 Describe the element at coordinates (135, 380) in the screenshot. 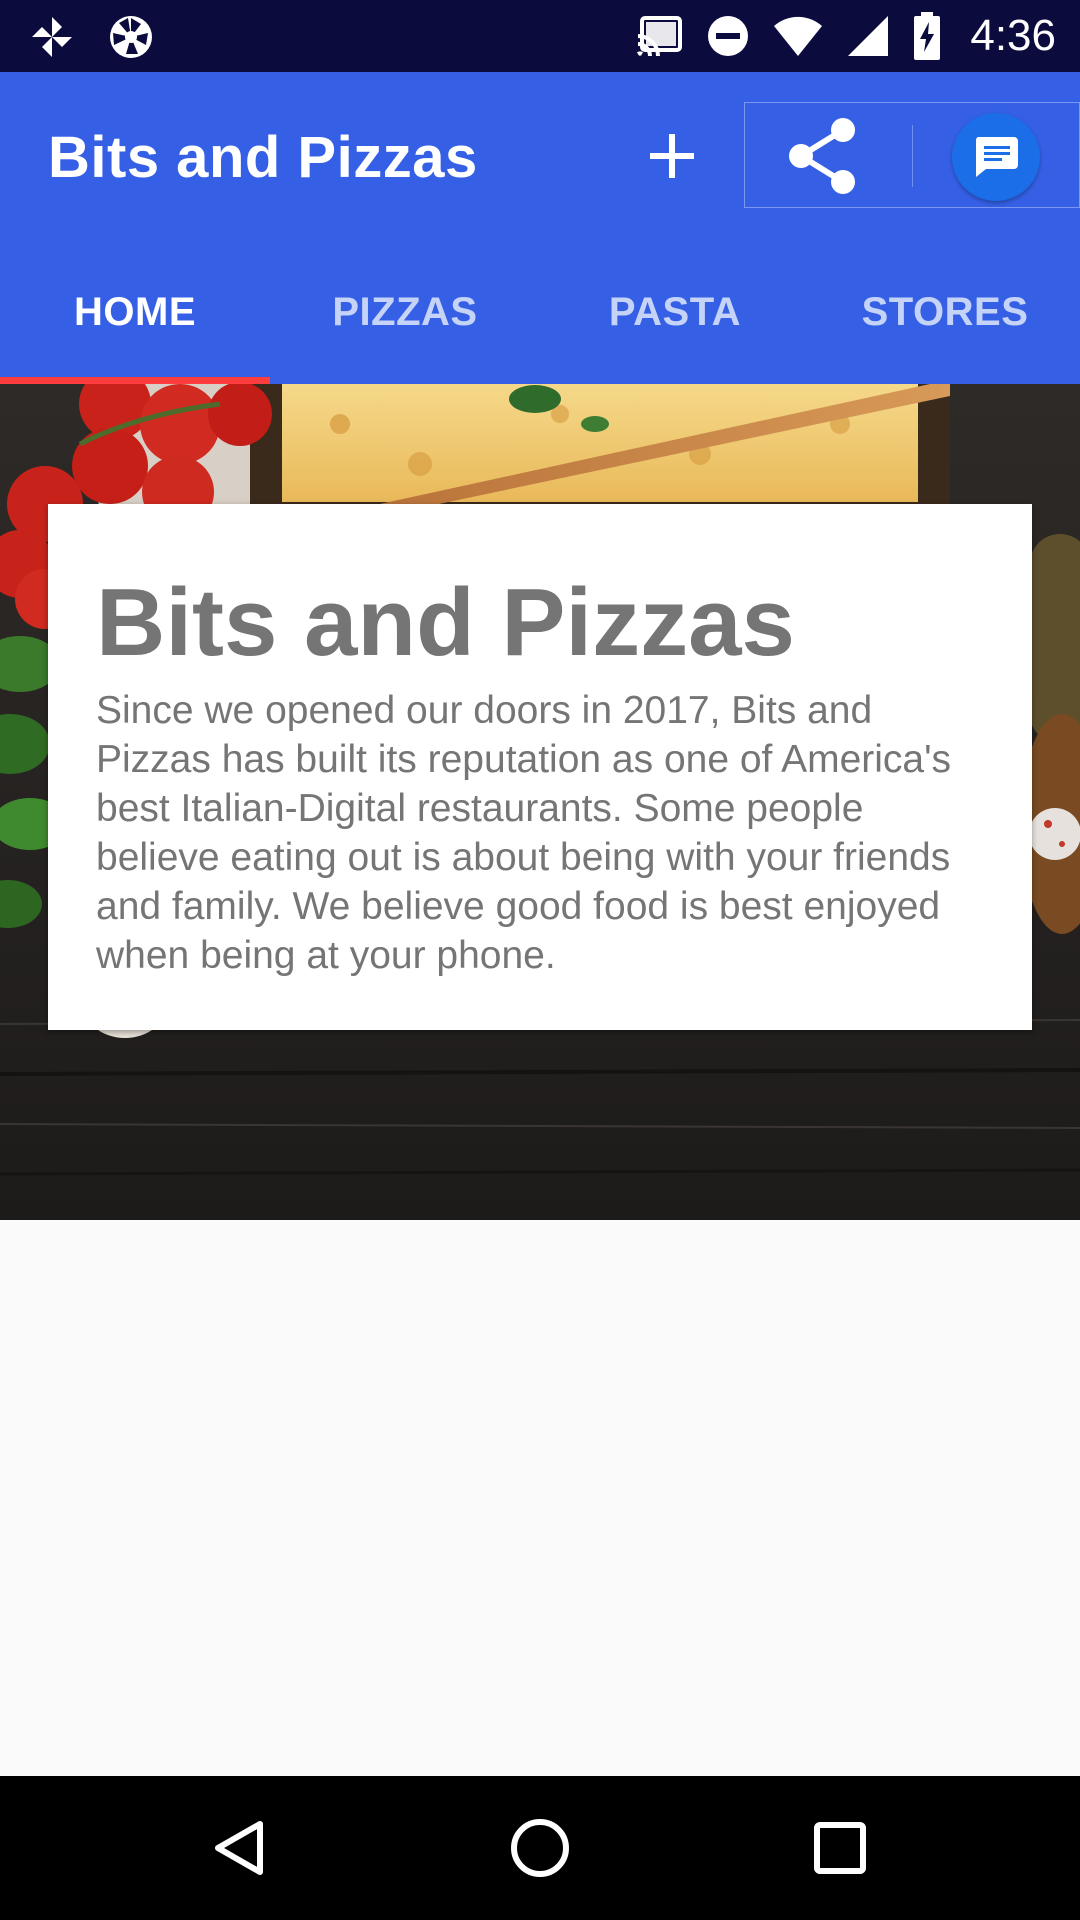

I see `tab-indicator` at that location.